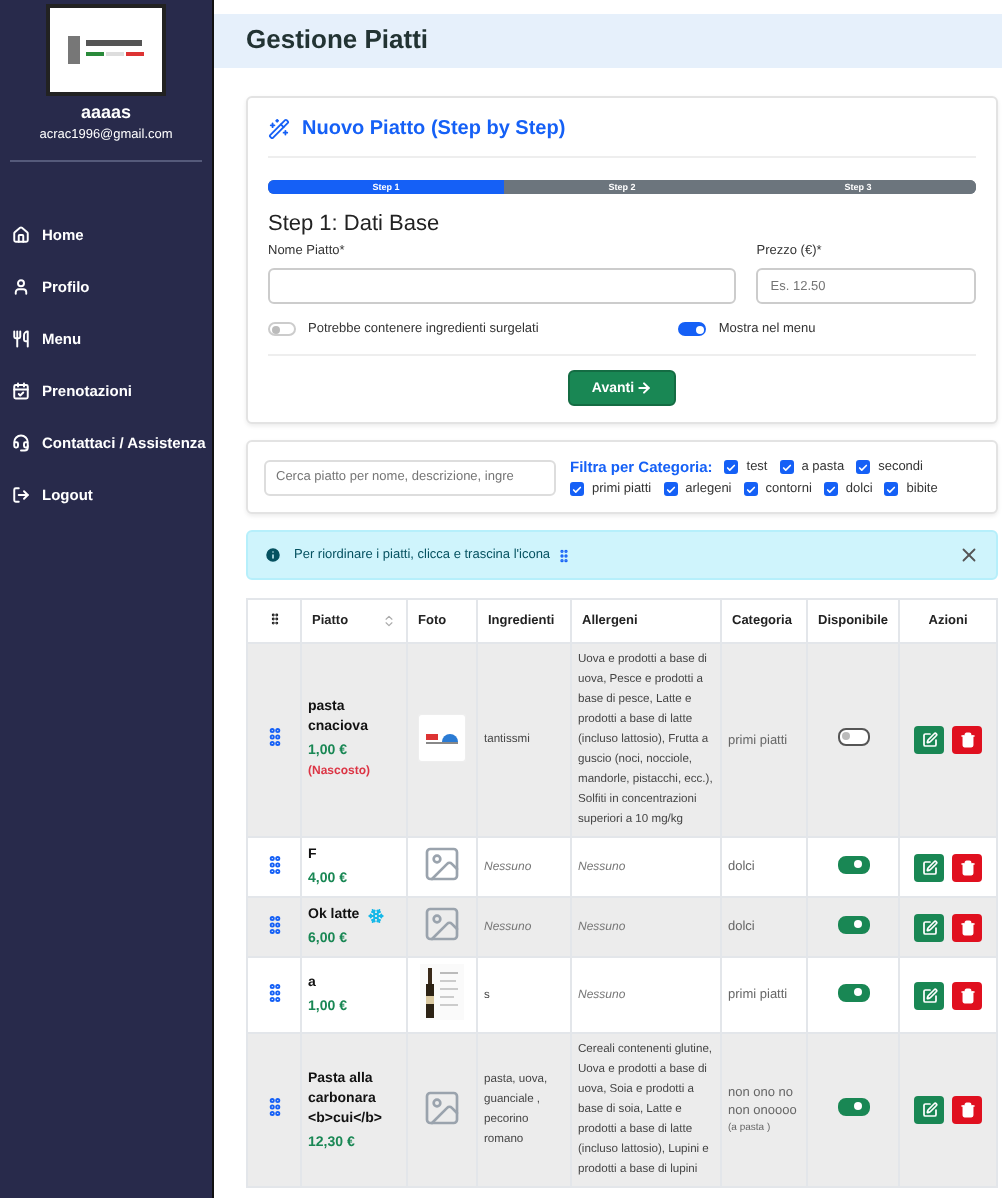 Image resolution: width=1002 pixels, height=1198 pixels. Describe the element at coordinates (21, 390) in the screenshot. I see `calendar-icon` at that location.